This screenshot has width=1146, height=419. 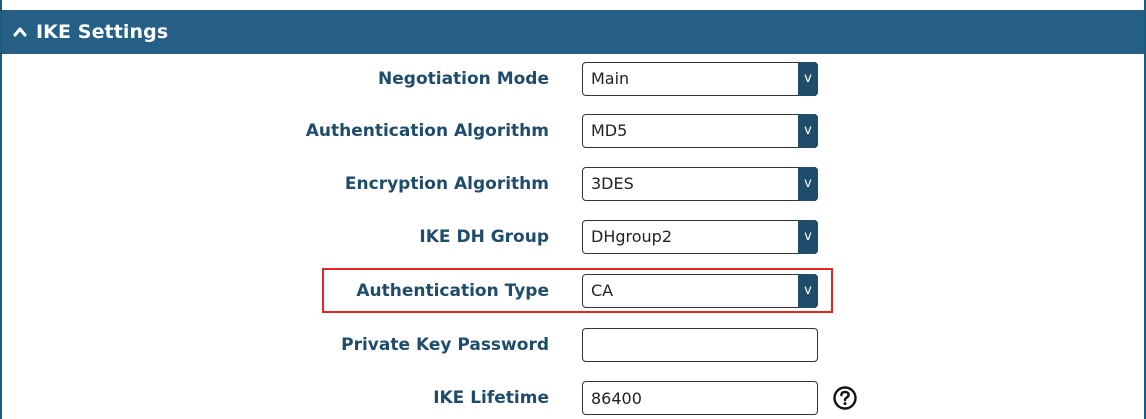 I want to click on ike-dh-group-value: DHgroup2, so click(x=631, y=236).